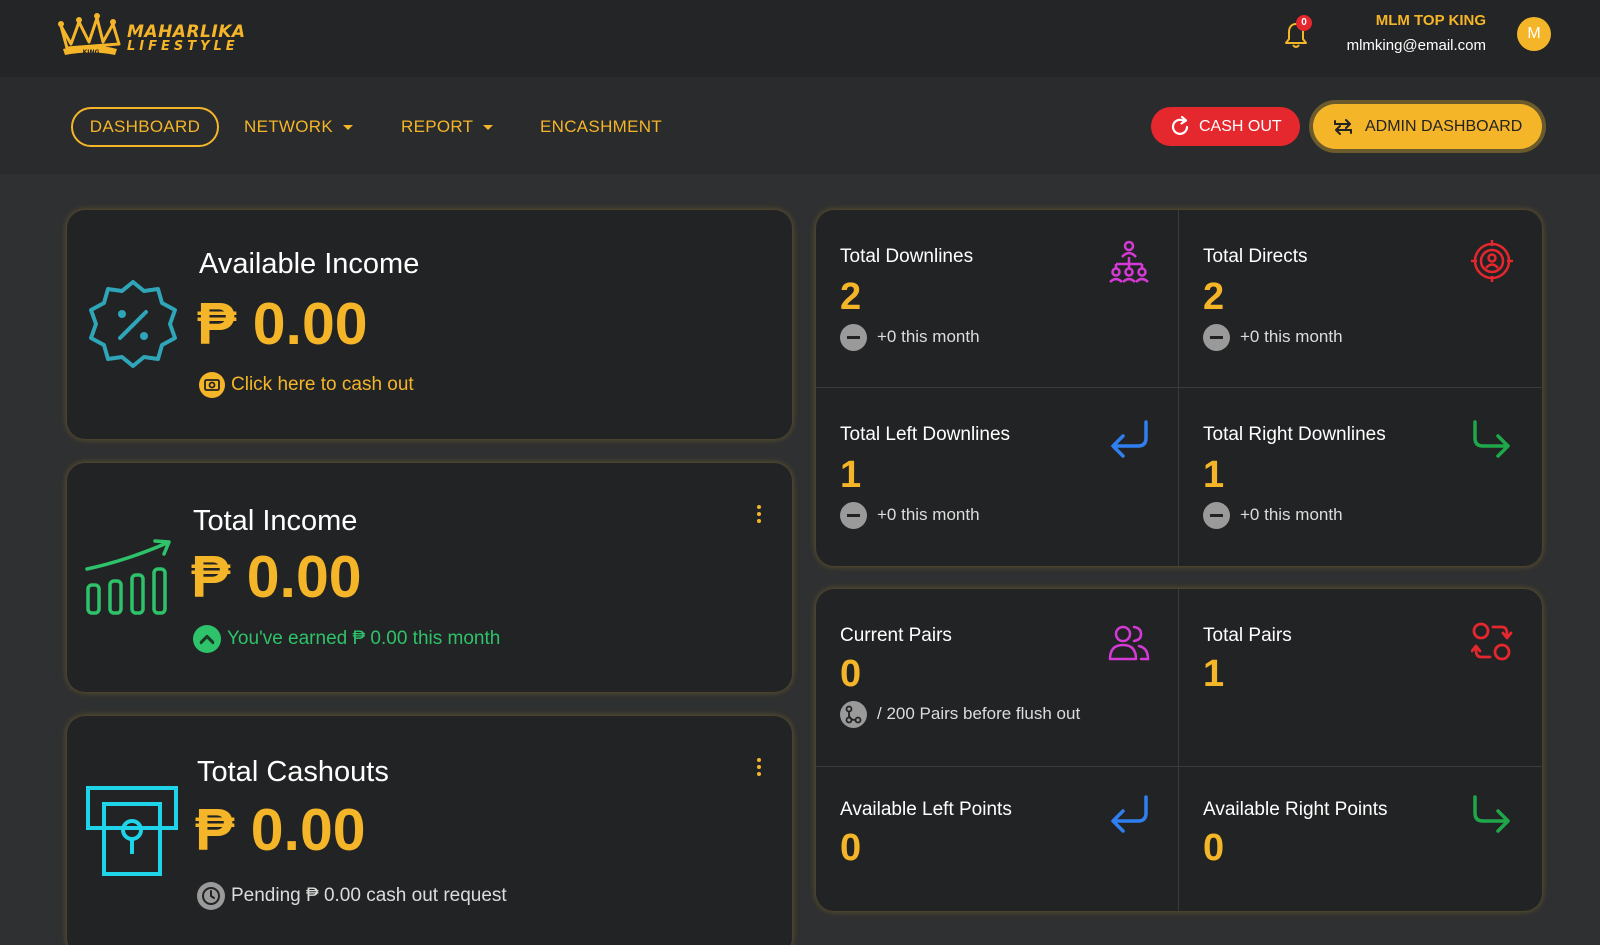  What do you see at coordinates (896, 635) in the screenshot?
I see `stat-label: Current Pairs` at bounding box center [896, 635].